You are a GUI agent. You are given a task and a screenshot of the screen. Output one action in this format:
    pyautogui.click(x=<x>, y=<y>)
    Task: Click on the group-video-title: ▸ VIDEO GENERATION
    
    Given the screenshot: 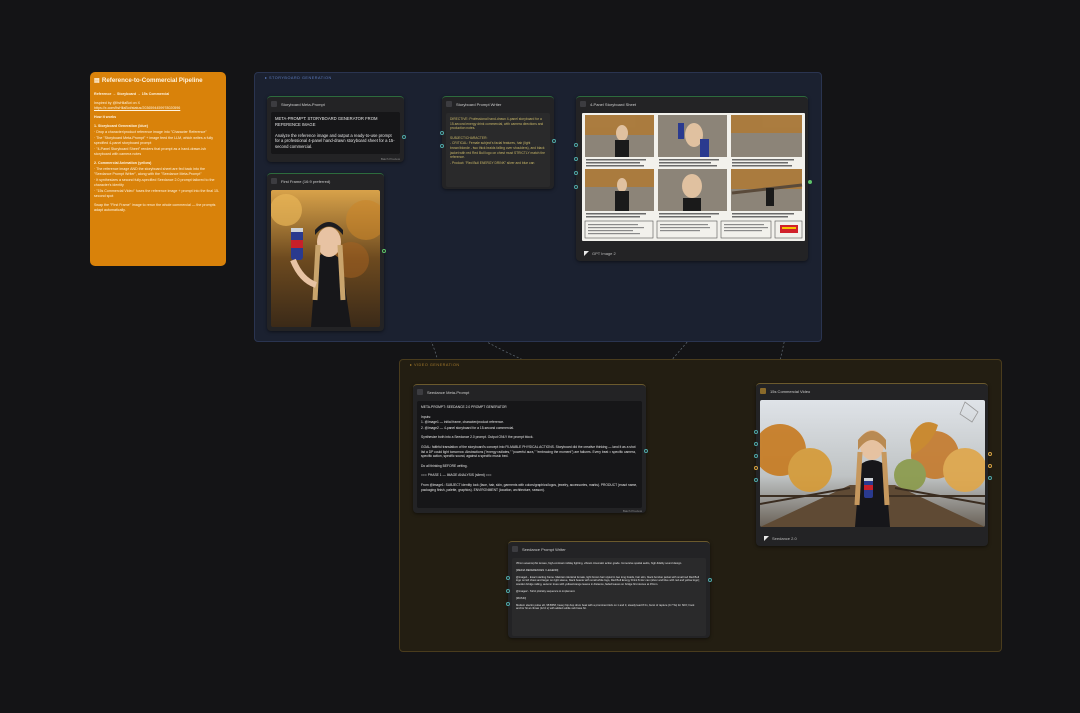 What is the action you would take?
    pyautogui.click(x=435, y=365)
    